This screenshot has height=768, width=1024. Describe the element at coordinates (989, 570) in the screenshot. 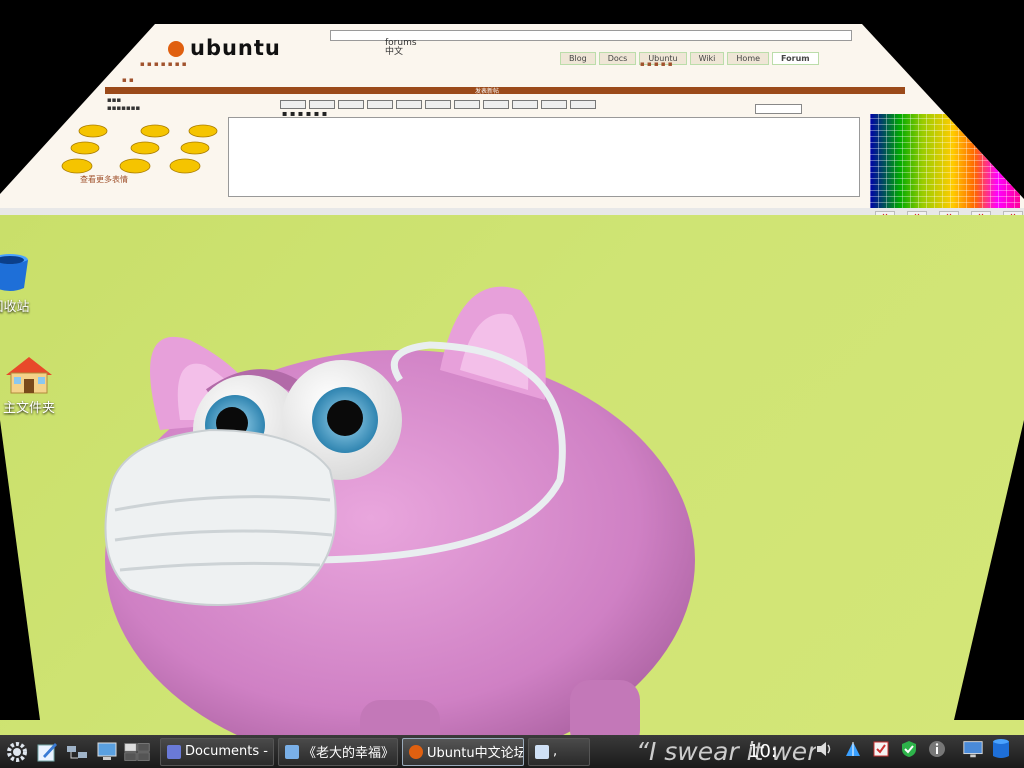

I see `cube-edge-right` at that location.